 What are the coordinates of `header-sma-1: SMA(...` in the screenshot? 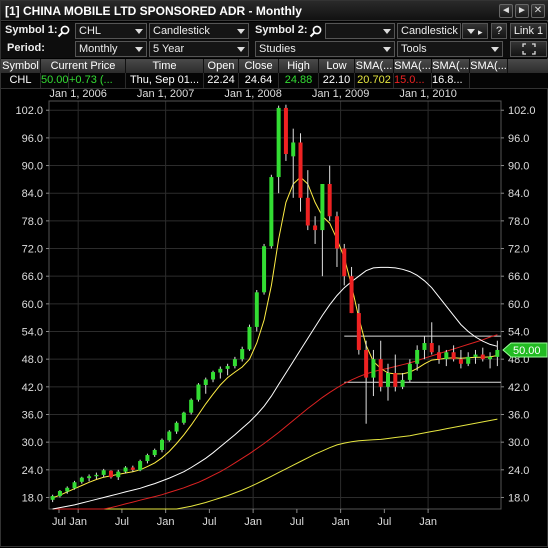 It's located at (374, 66).